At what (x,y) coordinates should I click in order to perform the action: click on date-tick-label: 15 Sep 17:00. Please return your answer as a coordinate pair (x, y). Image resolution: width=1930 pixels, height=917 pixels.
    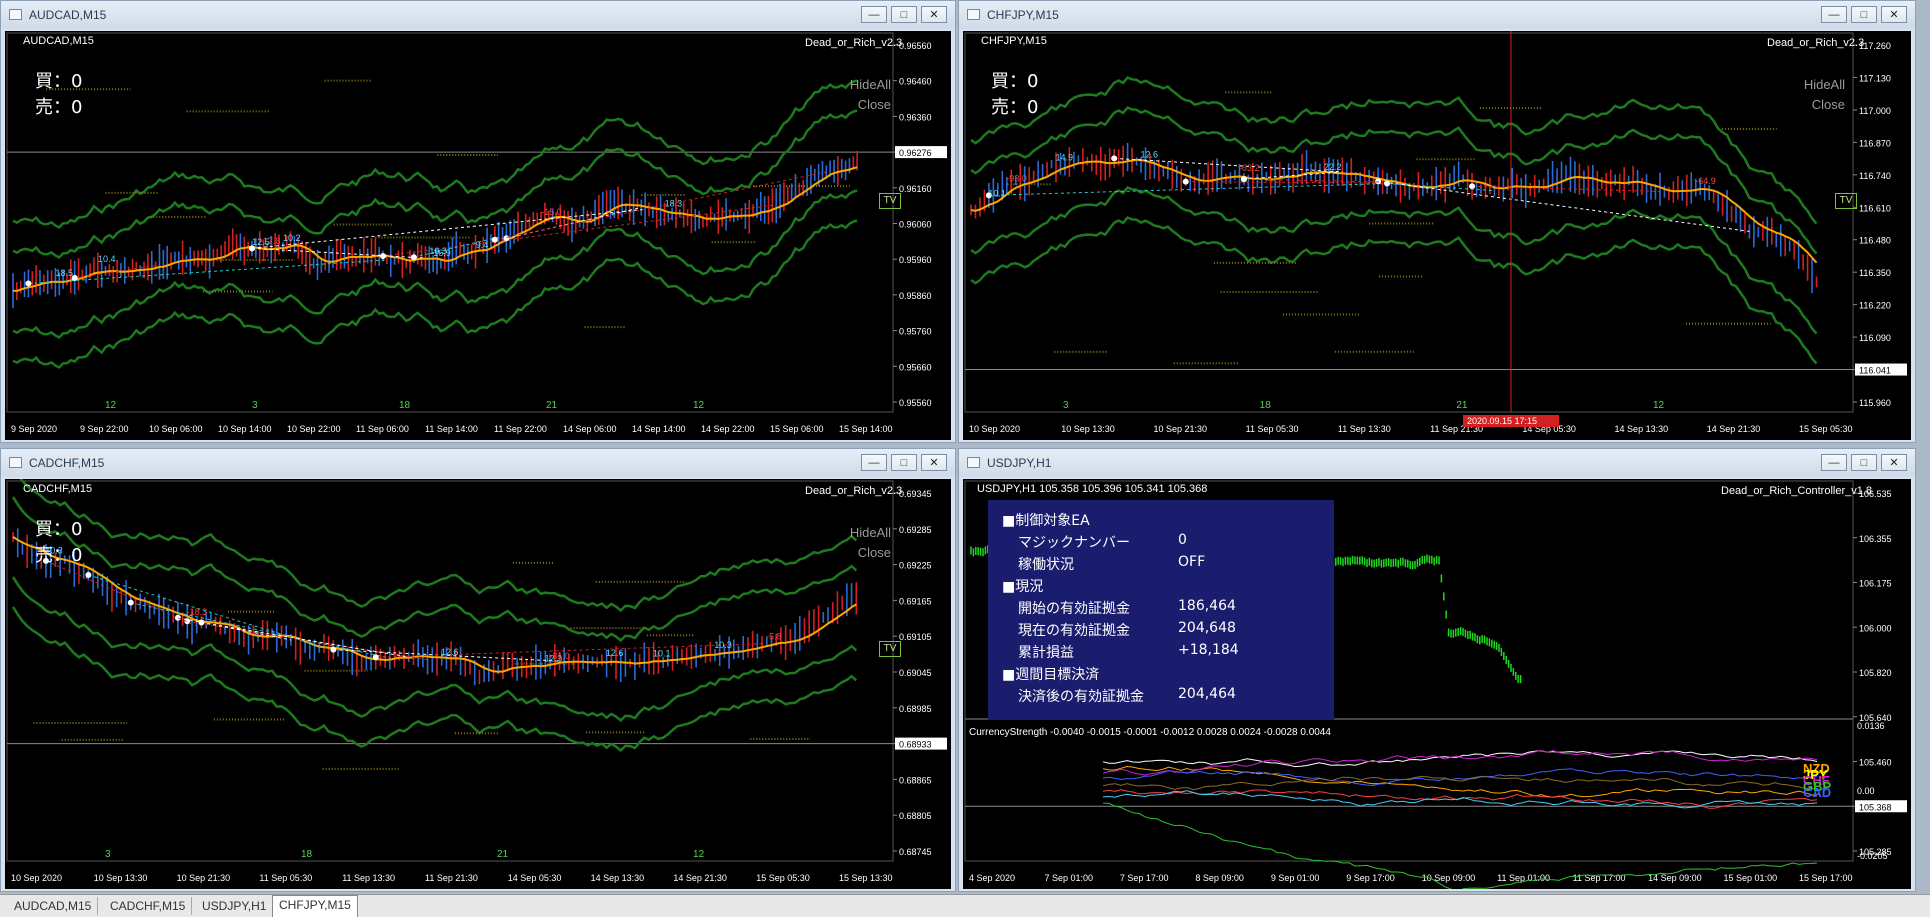
    Looking at the image, I should click on (1826, 878).